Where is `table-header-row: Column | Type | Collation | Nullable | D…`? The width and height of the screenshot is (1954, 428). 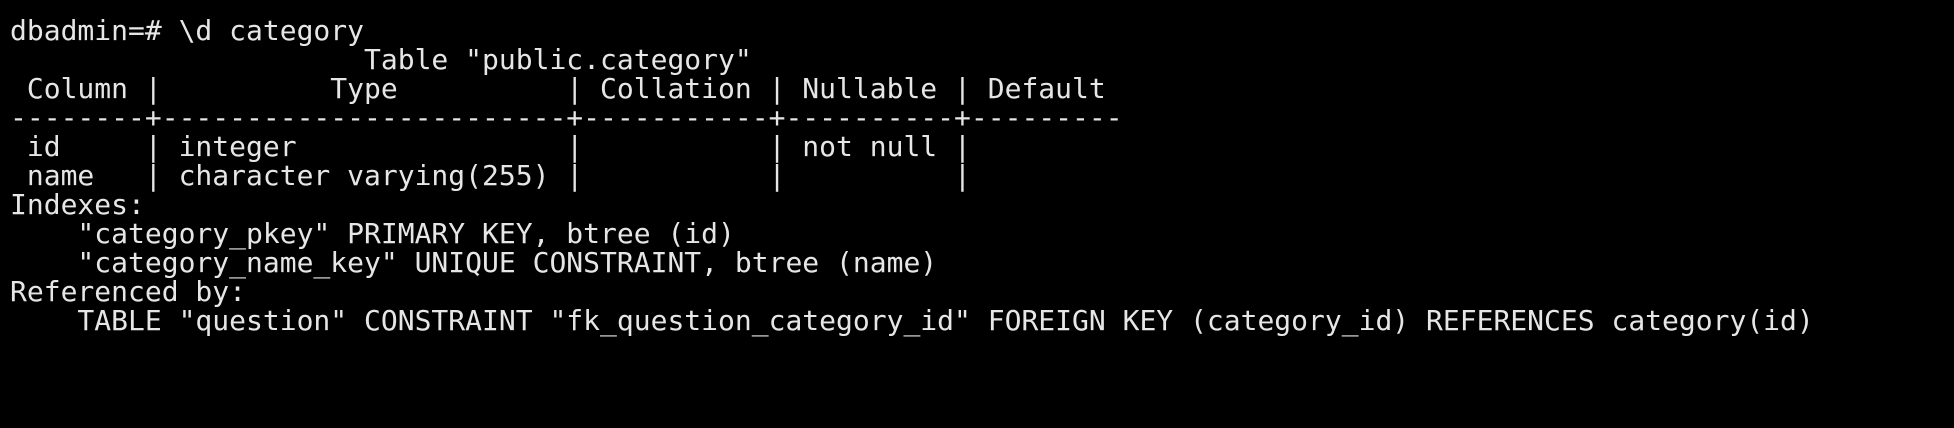
table-header-row: Column | Type | Collation | Nullable | D… is located at coordinates (558, 88).